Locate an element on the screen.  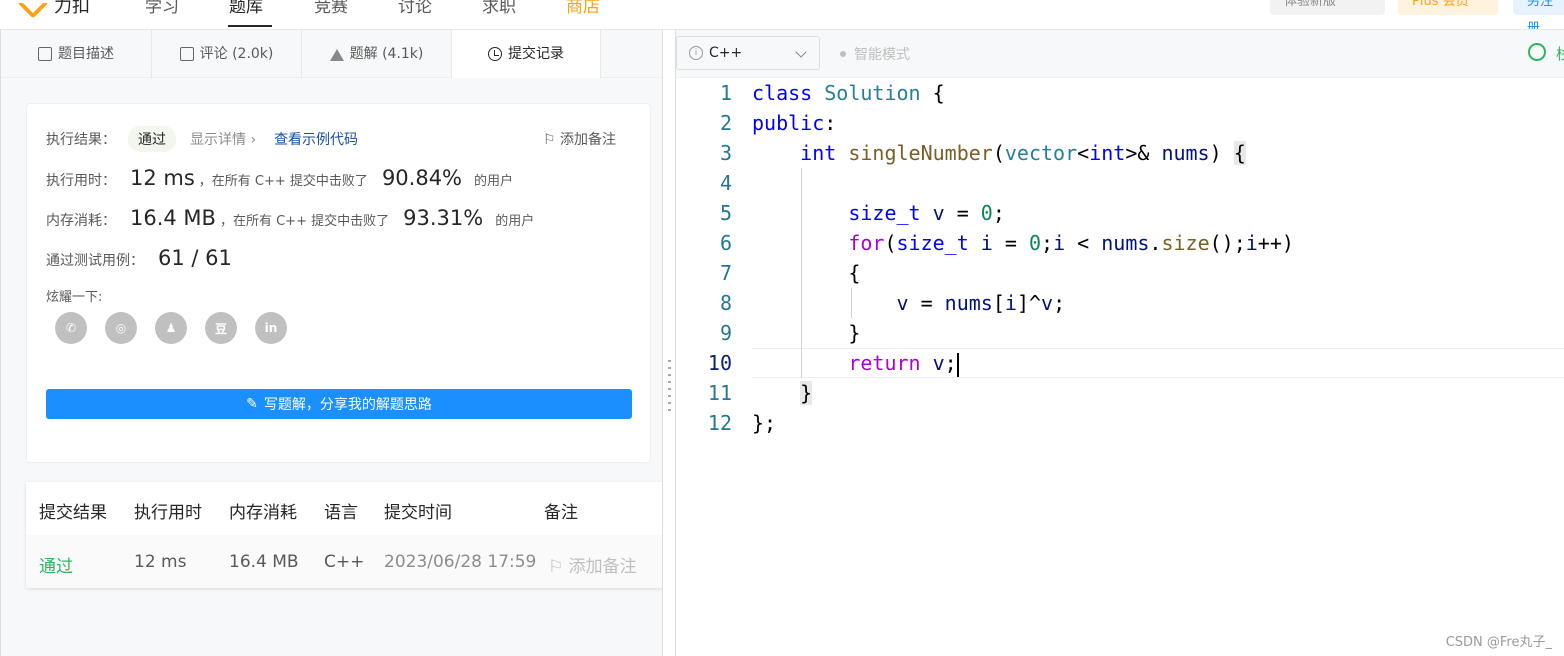
row-language: C++ is located at coordinates (344, 562).